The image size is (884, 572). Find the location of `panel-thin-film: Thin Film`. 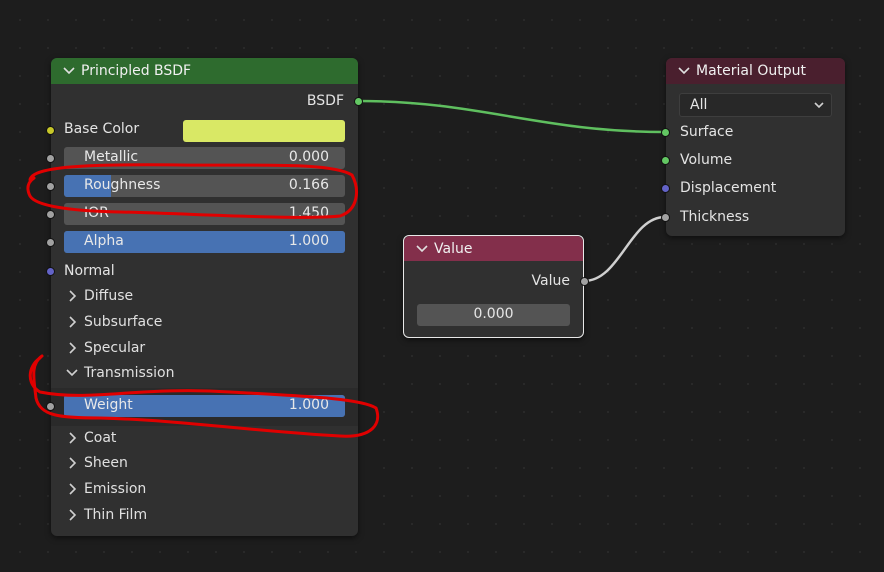

panel-thin-film: Thin Film is located at coordinates (105, 515).